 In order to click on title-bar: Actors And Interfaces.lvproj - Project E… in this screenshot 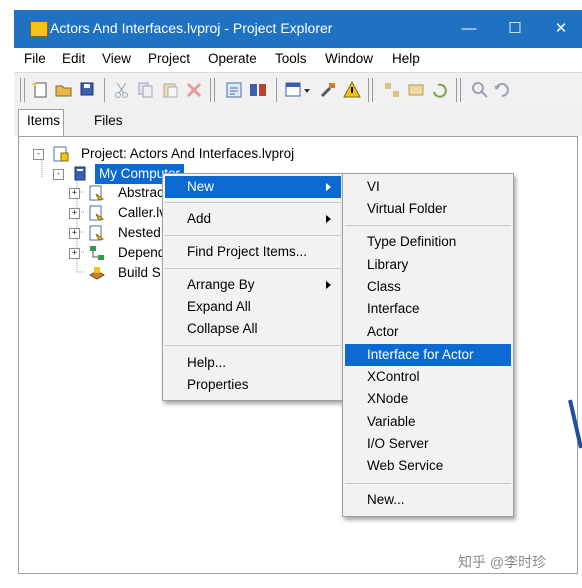, I will do `click(298, 29)`.